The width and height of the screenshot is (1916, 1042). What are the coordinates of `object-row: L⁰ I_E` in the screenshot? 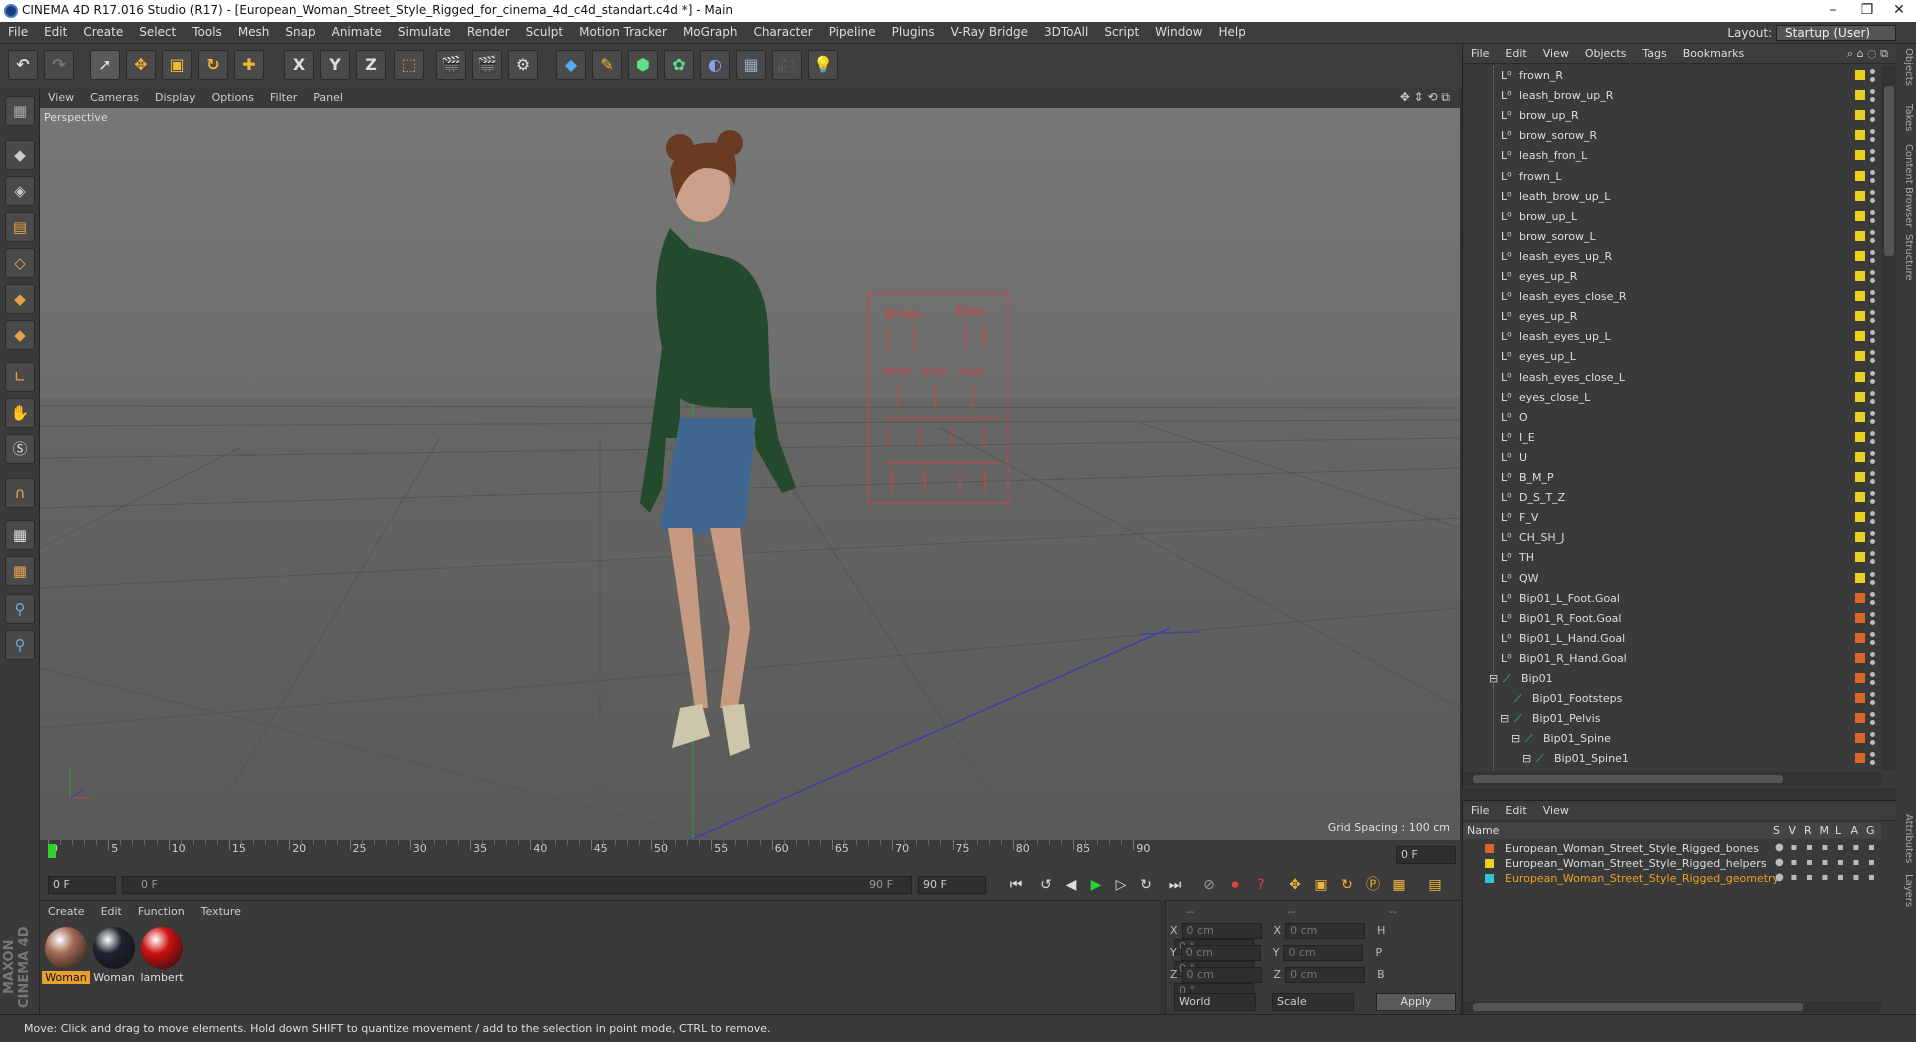 It's located at (1672, 438).